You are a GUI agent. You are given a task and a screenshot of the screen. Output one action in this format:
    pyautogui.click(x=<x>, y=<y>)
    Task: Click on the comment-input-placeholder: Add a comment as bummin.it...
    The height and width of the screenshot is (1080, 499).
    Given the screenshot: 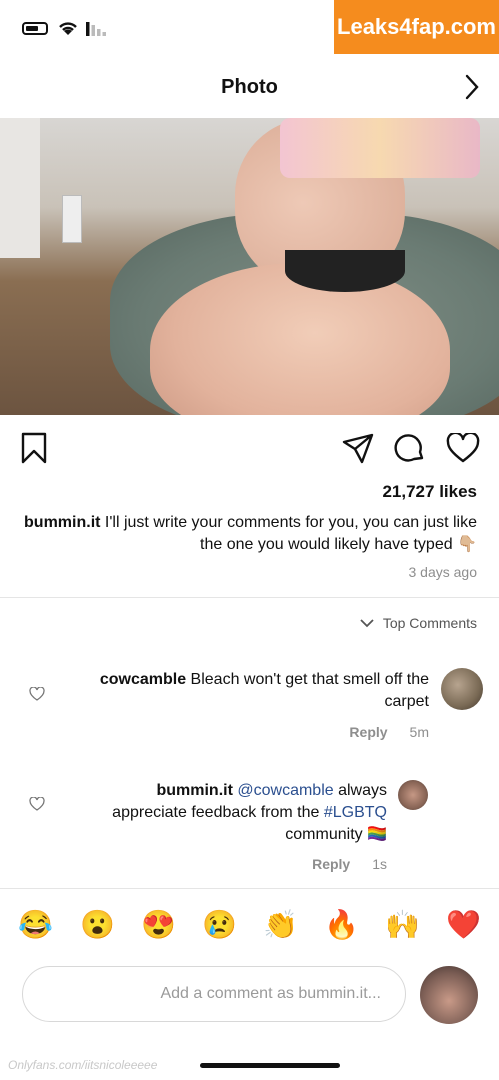 What is the action you would take?
    pyautogui.click(x=270, y=993)
    